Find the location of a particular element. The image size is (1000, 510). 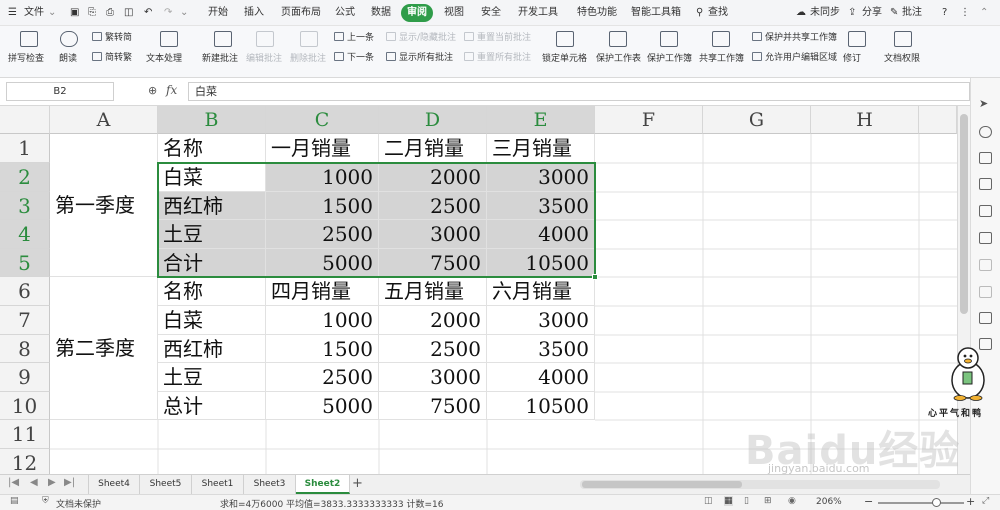

protect-workbook-button: 保护工作簿 is located at coordinates (669, 59).